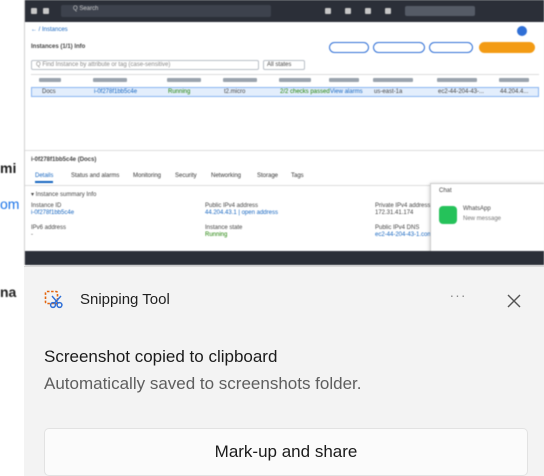 This screenshot has height=476, width=544. I want to click on mark-up-and-share-button: Mark-up and share, so click(286, 452).